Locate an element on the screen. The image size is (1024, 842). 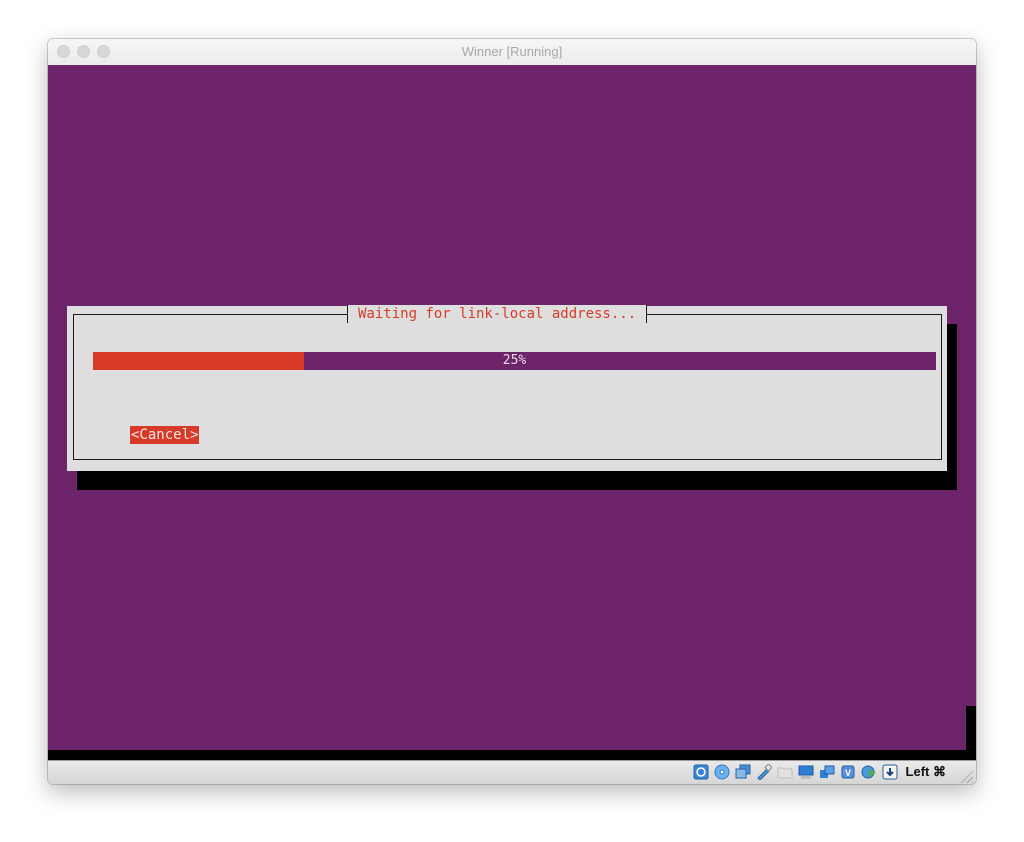
progress-bar: 25% is located at coordinates (514, 361).